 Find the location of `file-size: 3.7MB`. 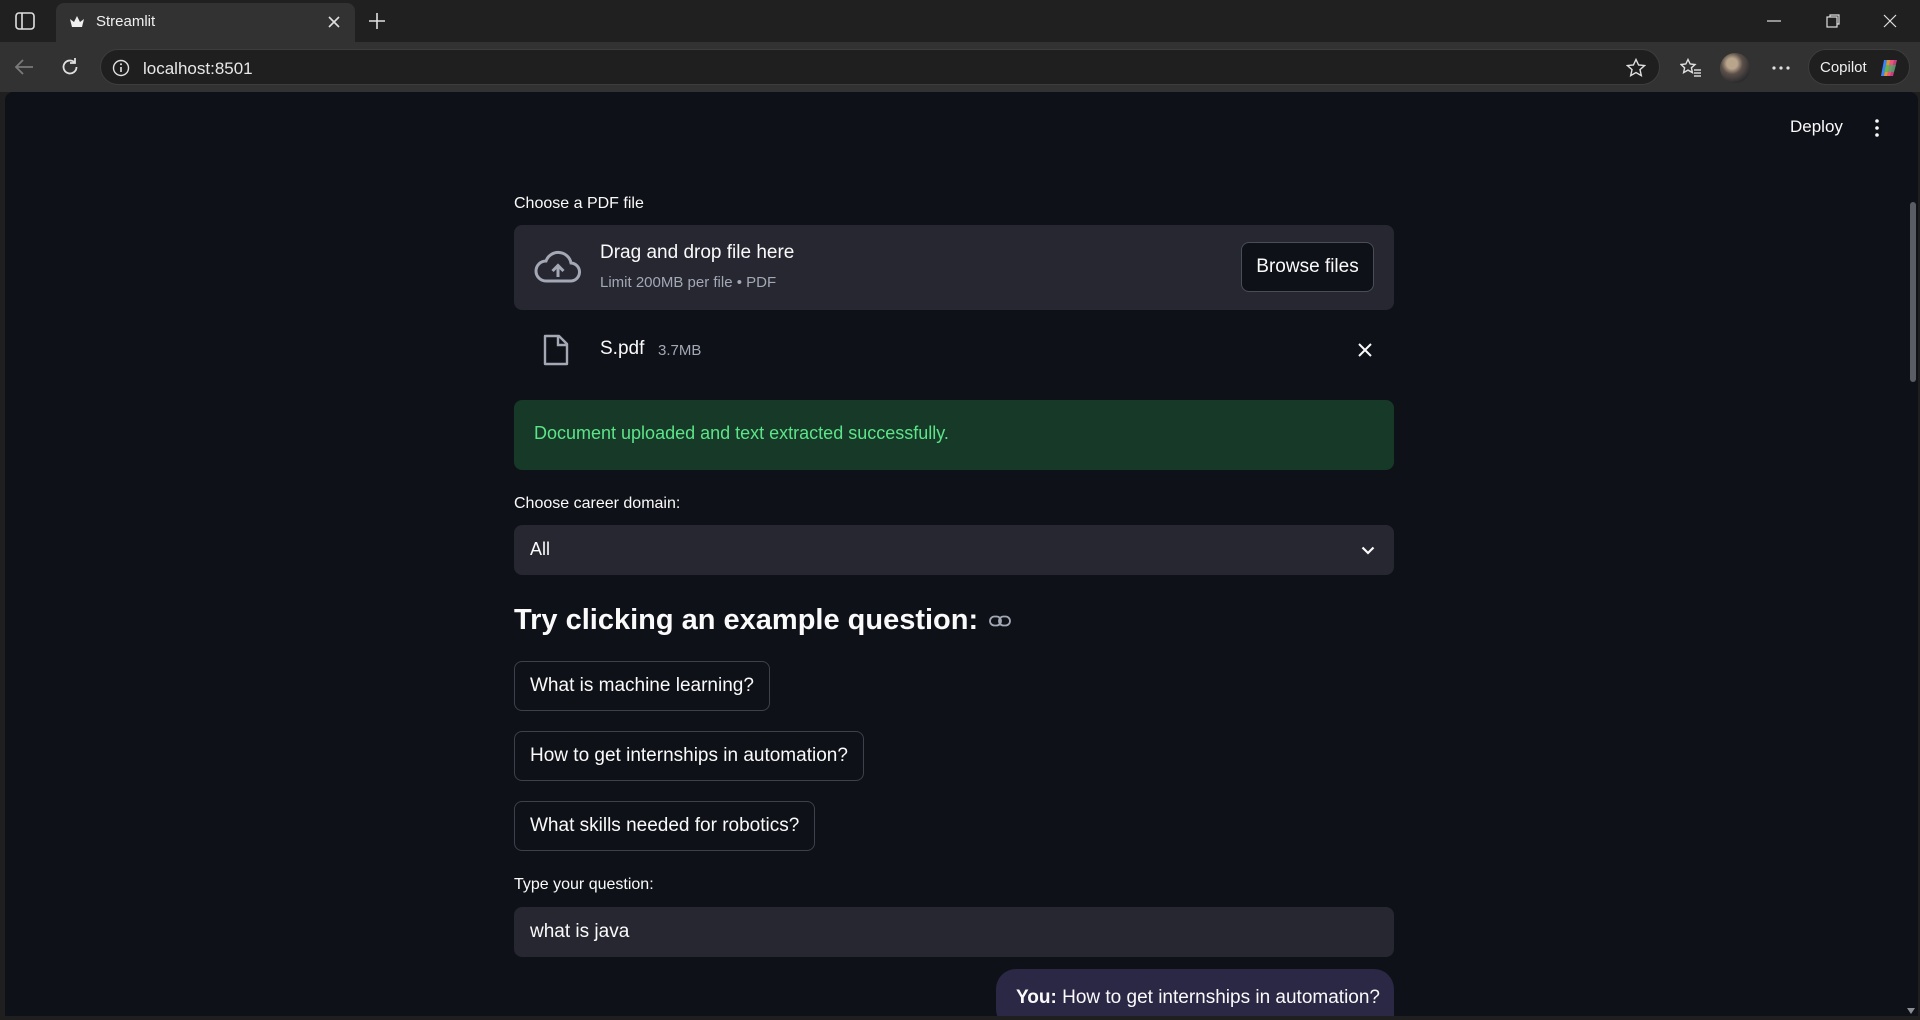

file-size: 3.7MB is located at coordinates (680, 350).